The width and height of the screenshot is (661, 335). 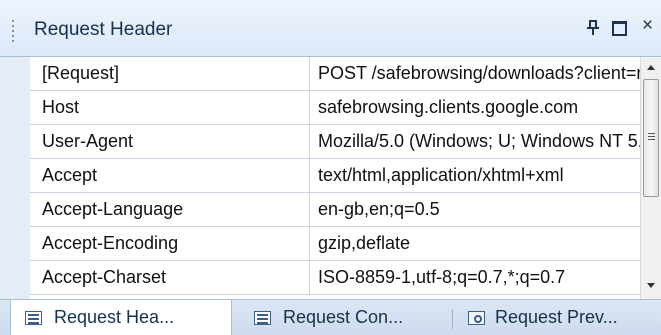 I want to click on grip-lines-icon, so click(x=651, y=137).